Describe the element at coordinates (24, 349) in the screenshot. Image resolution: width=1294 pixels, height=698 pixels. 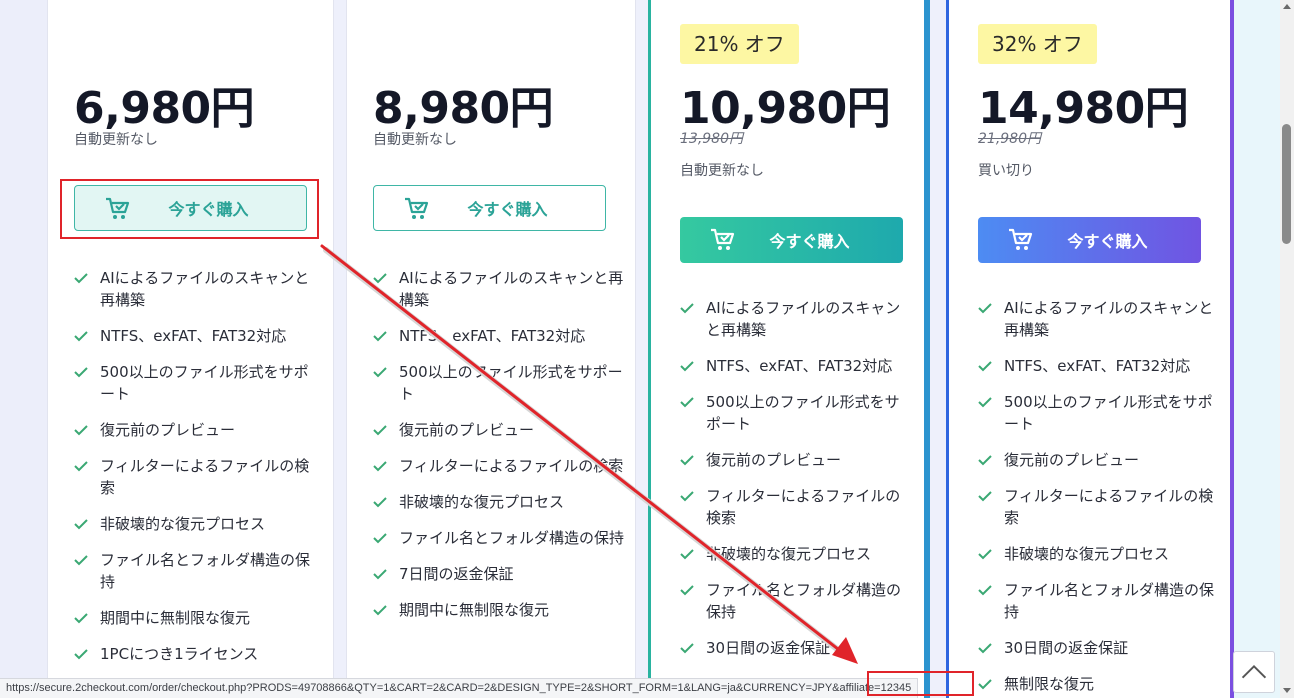
I see `page-gutter-left` at that location.